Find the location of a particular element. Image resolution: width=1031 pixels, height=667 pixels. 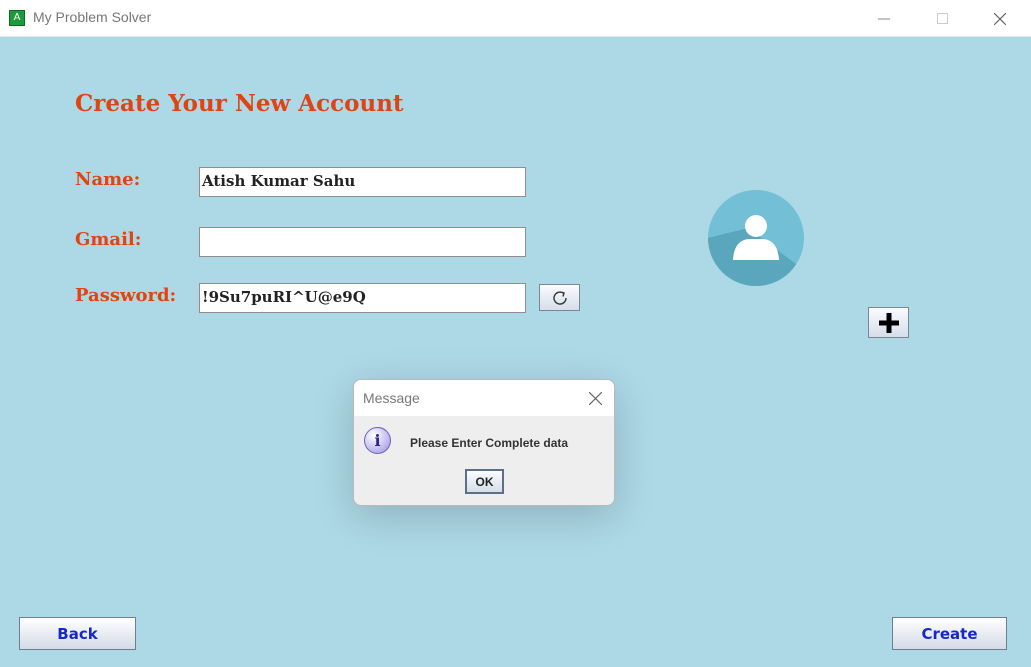

add-photo-button is located at coordinates (888, 322).